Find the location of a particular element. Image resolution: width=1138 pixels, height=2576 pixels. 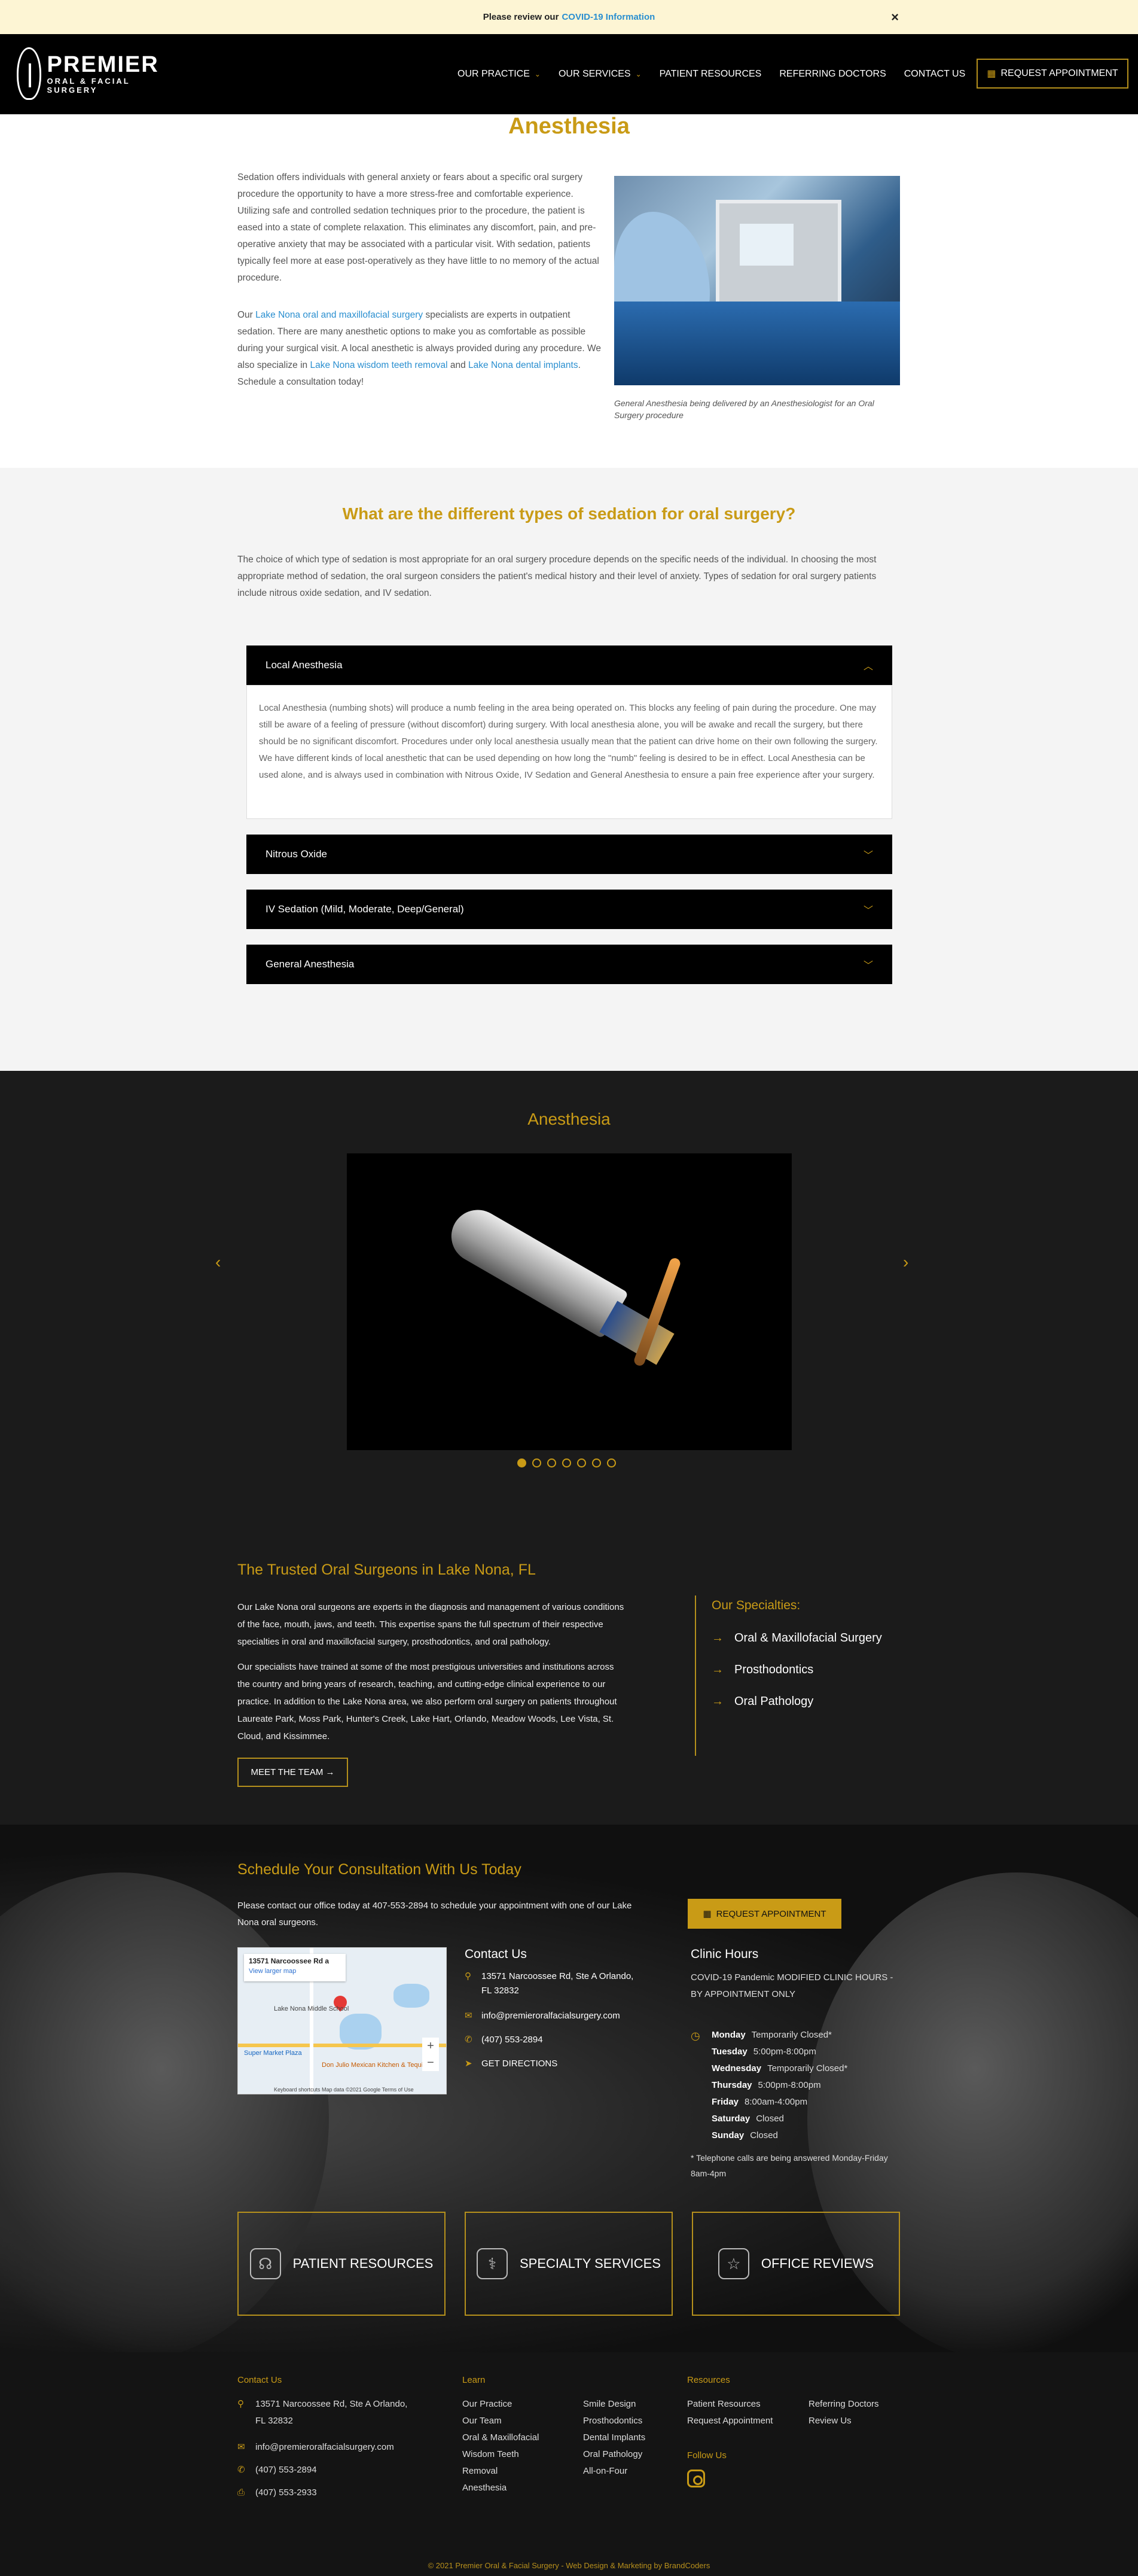

footer-link: Referring Doctors is located at coordinates (856, 2404).